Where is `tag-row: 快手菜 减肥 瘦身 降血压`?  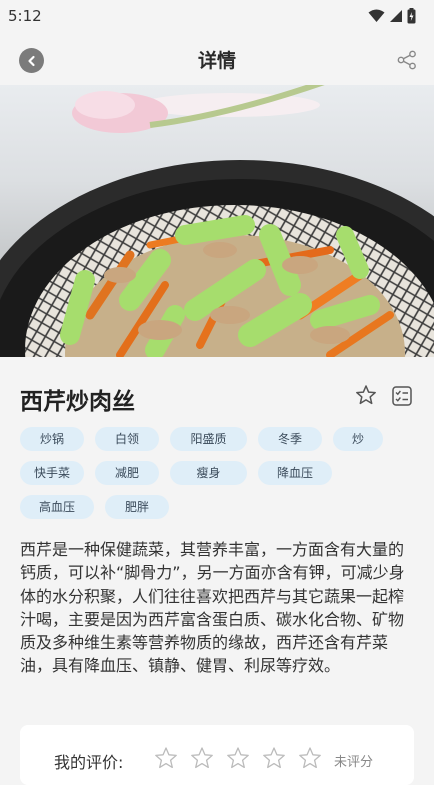 tag-row: 快手菜 减肥 瘦身 降血压 is located at coordinates (220, 473).